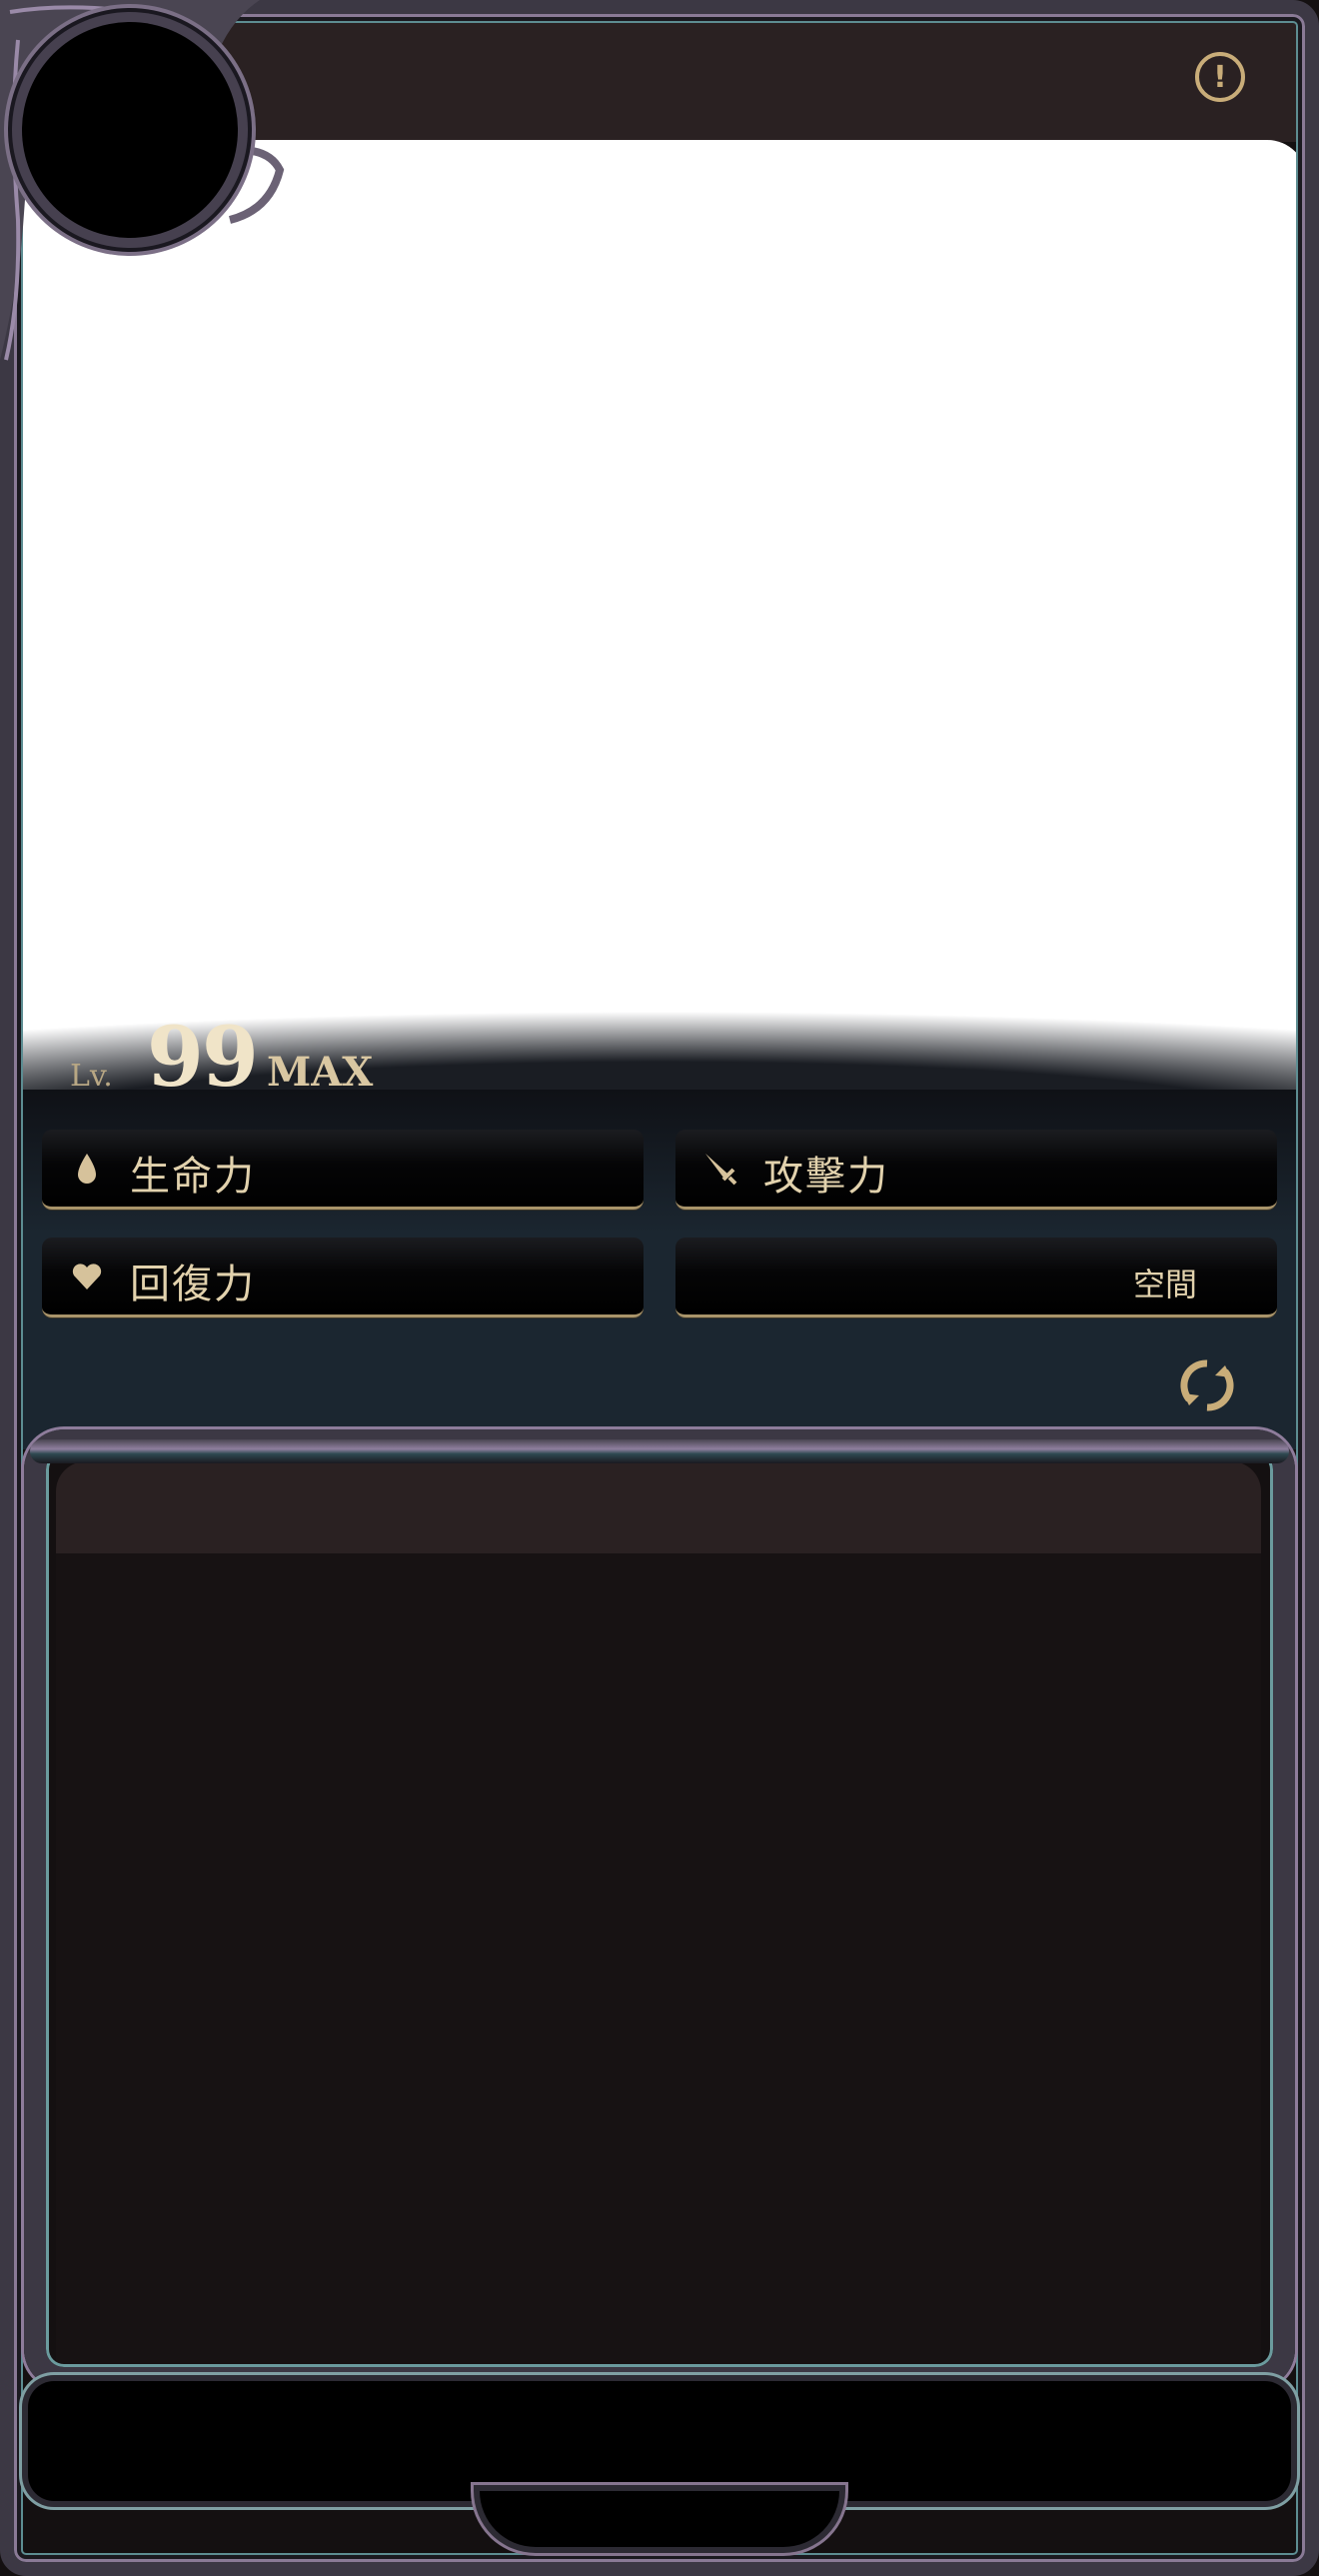 The image size is (1319, 2576). I want to click on avatar-slot, so click(130, 130).